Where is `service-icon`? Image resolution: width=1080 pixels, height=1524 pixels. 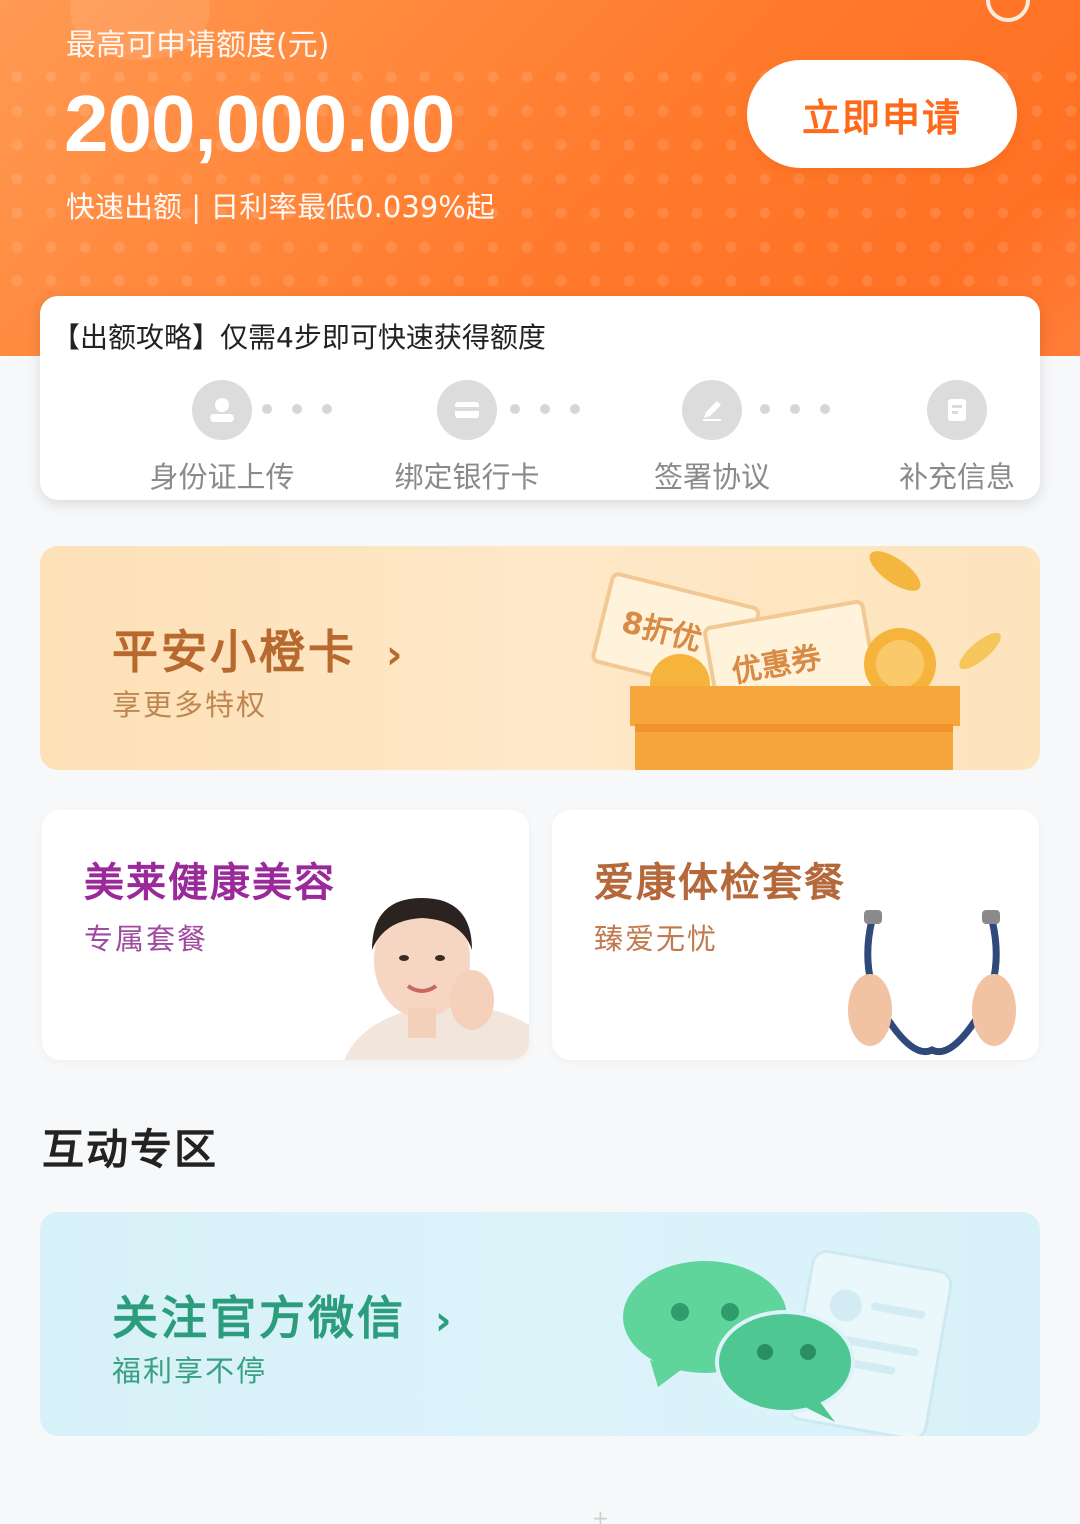
service-icon is located at coordinates (1008, 11).